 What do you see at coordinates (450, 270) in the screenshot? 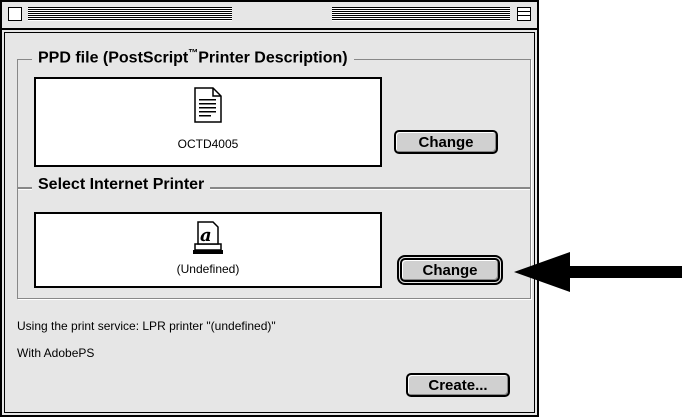
I see `printer-change-button: Change` at bounding box center [450, 270].